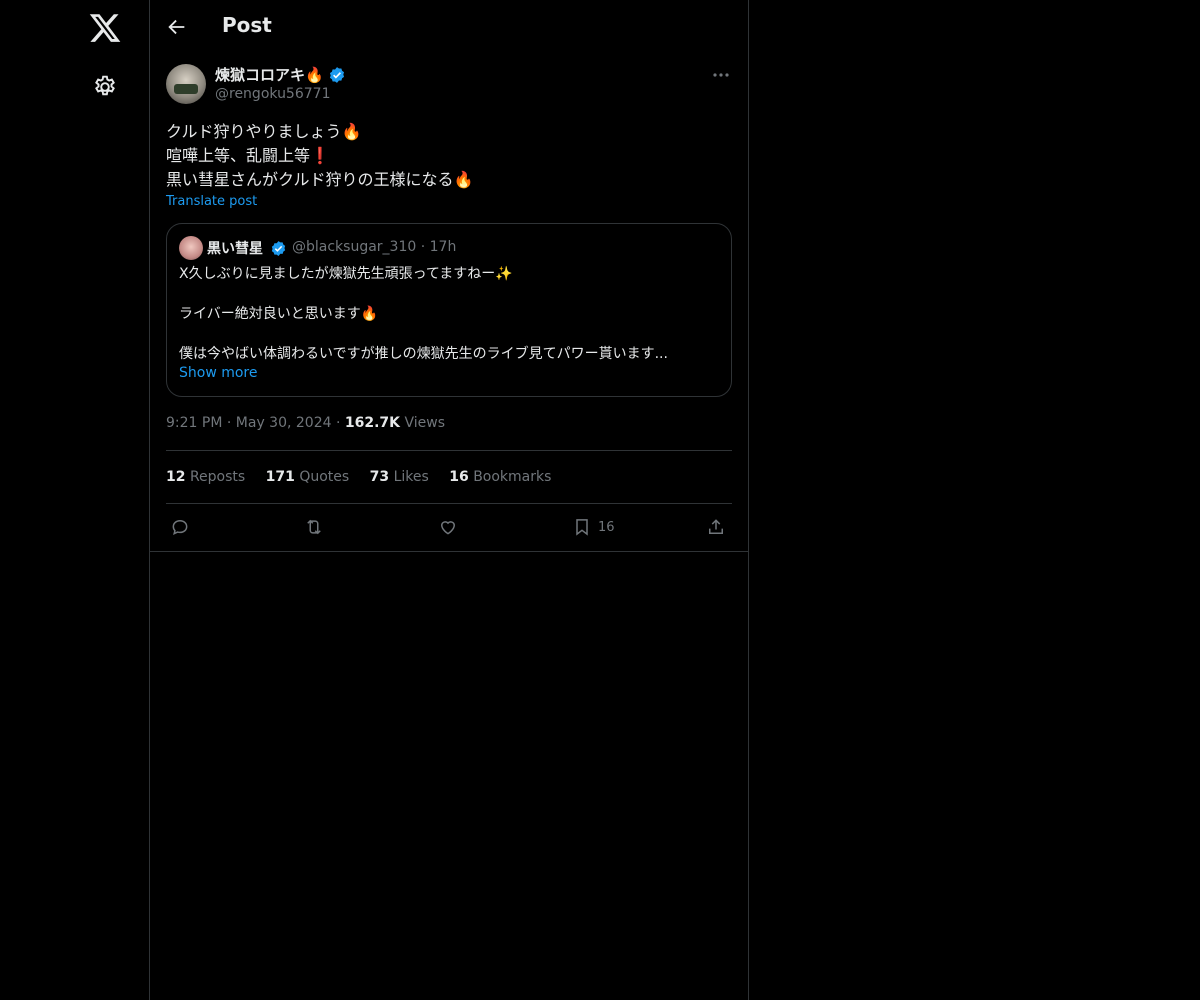 Image resolution: width=1200 pixels, height=1000 pixels. Describe the element at coordinates (248, 155) in the screenshot. I see `post-line: 喧嘩上等、乱闘上等❗` at that location.